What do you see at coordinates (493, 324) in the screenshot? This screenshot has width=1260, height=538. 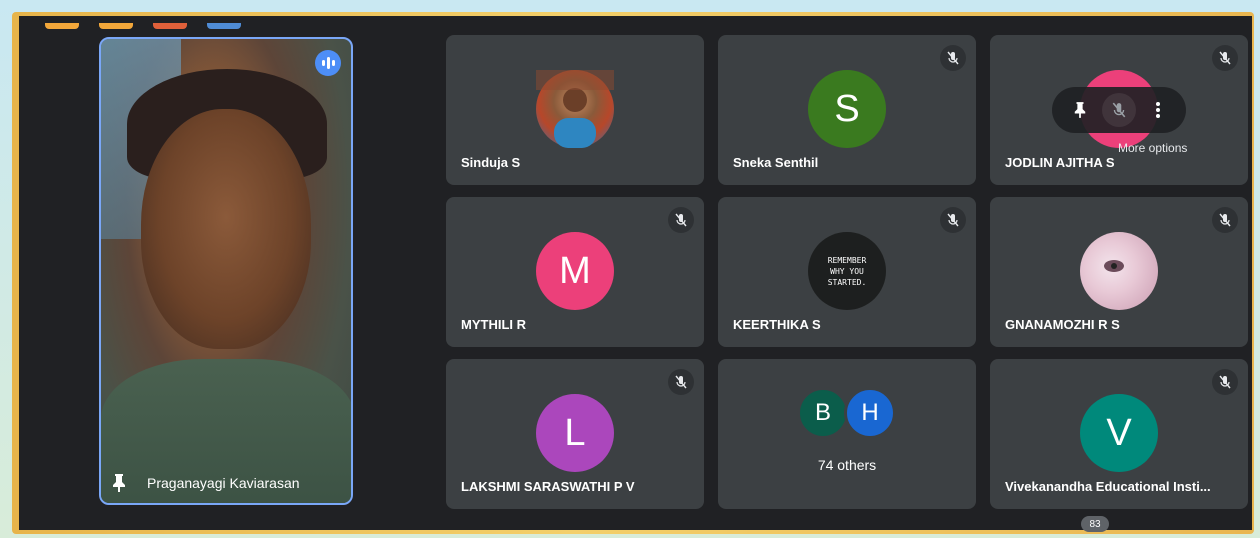 I see `participant-name: MYTHILI R` at bounding box center [493, 324].